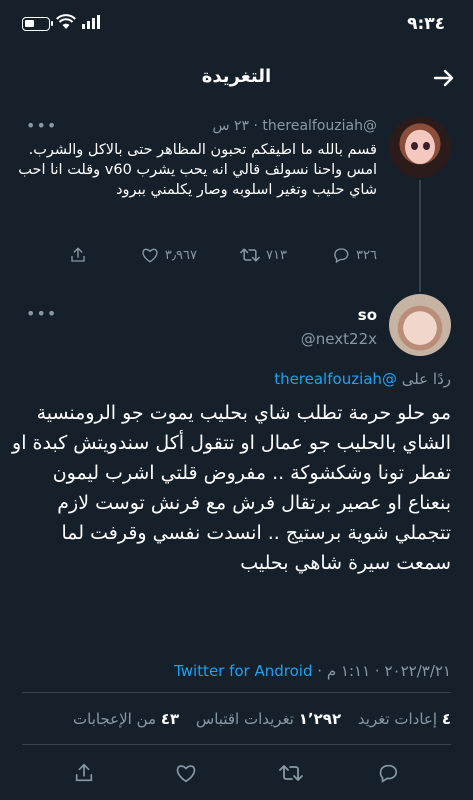 Image resolution: width=473 pixels, height=800 pixels. Describe the element at coordinates (339, 339) in the screenshot. I see `tweet-handle: @next22x` at that location.